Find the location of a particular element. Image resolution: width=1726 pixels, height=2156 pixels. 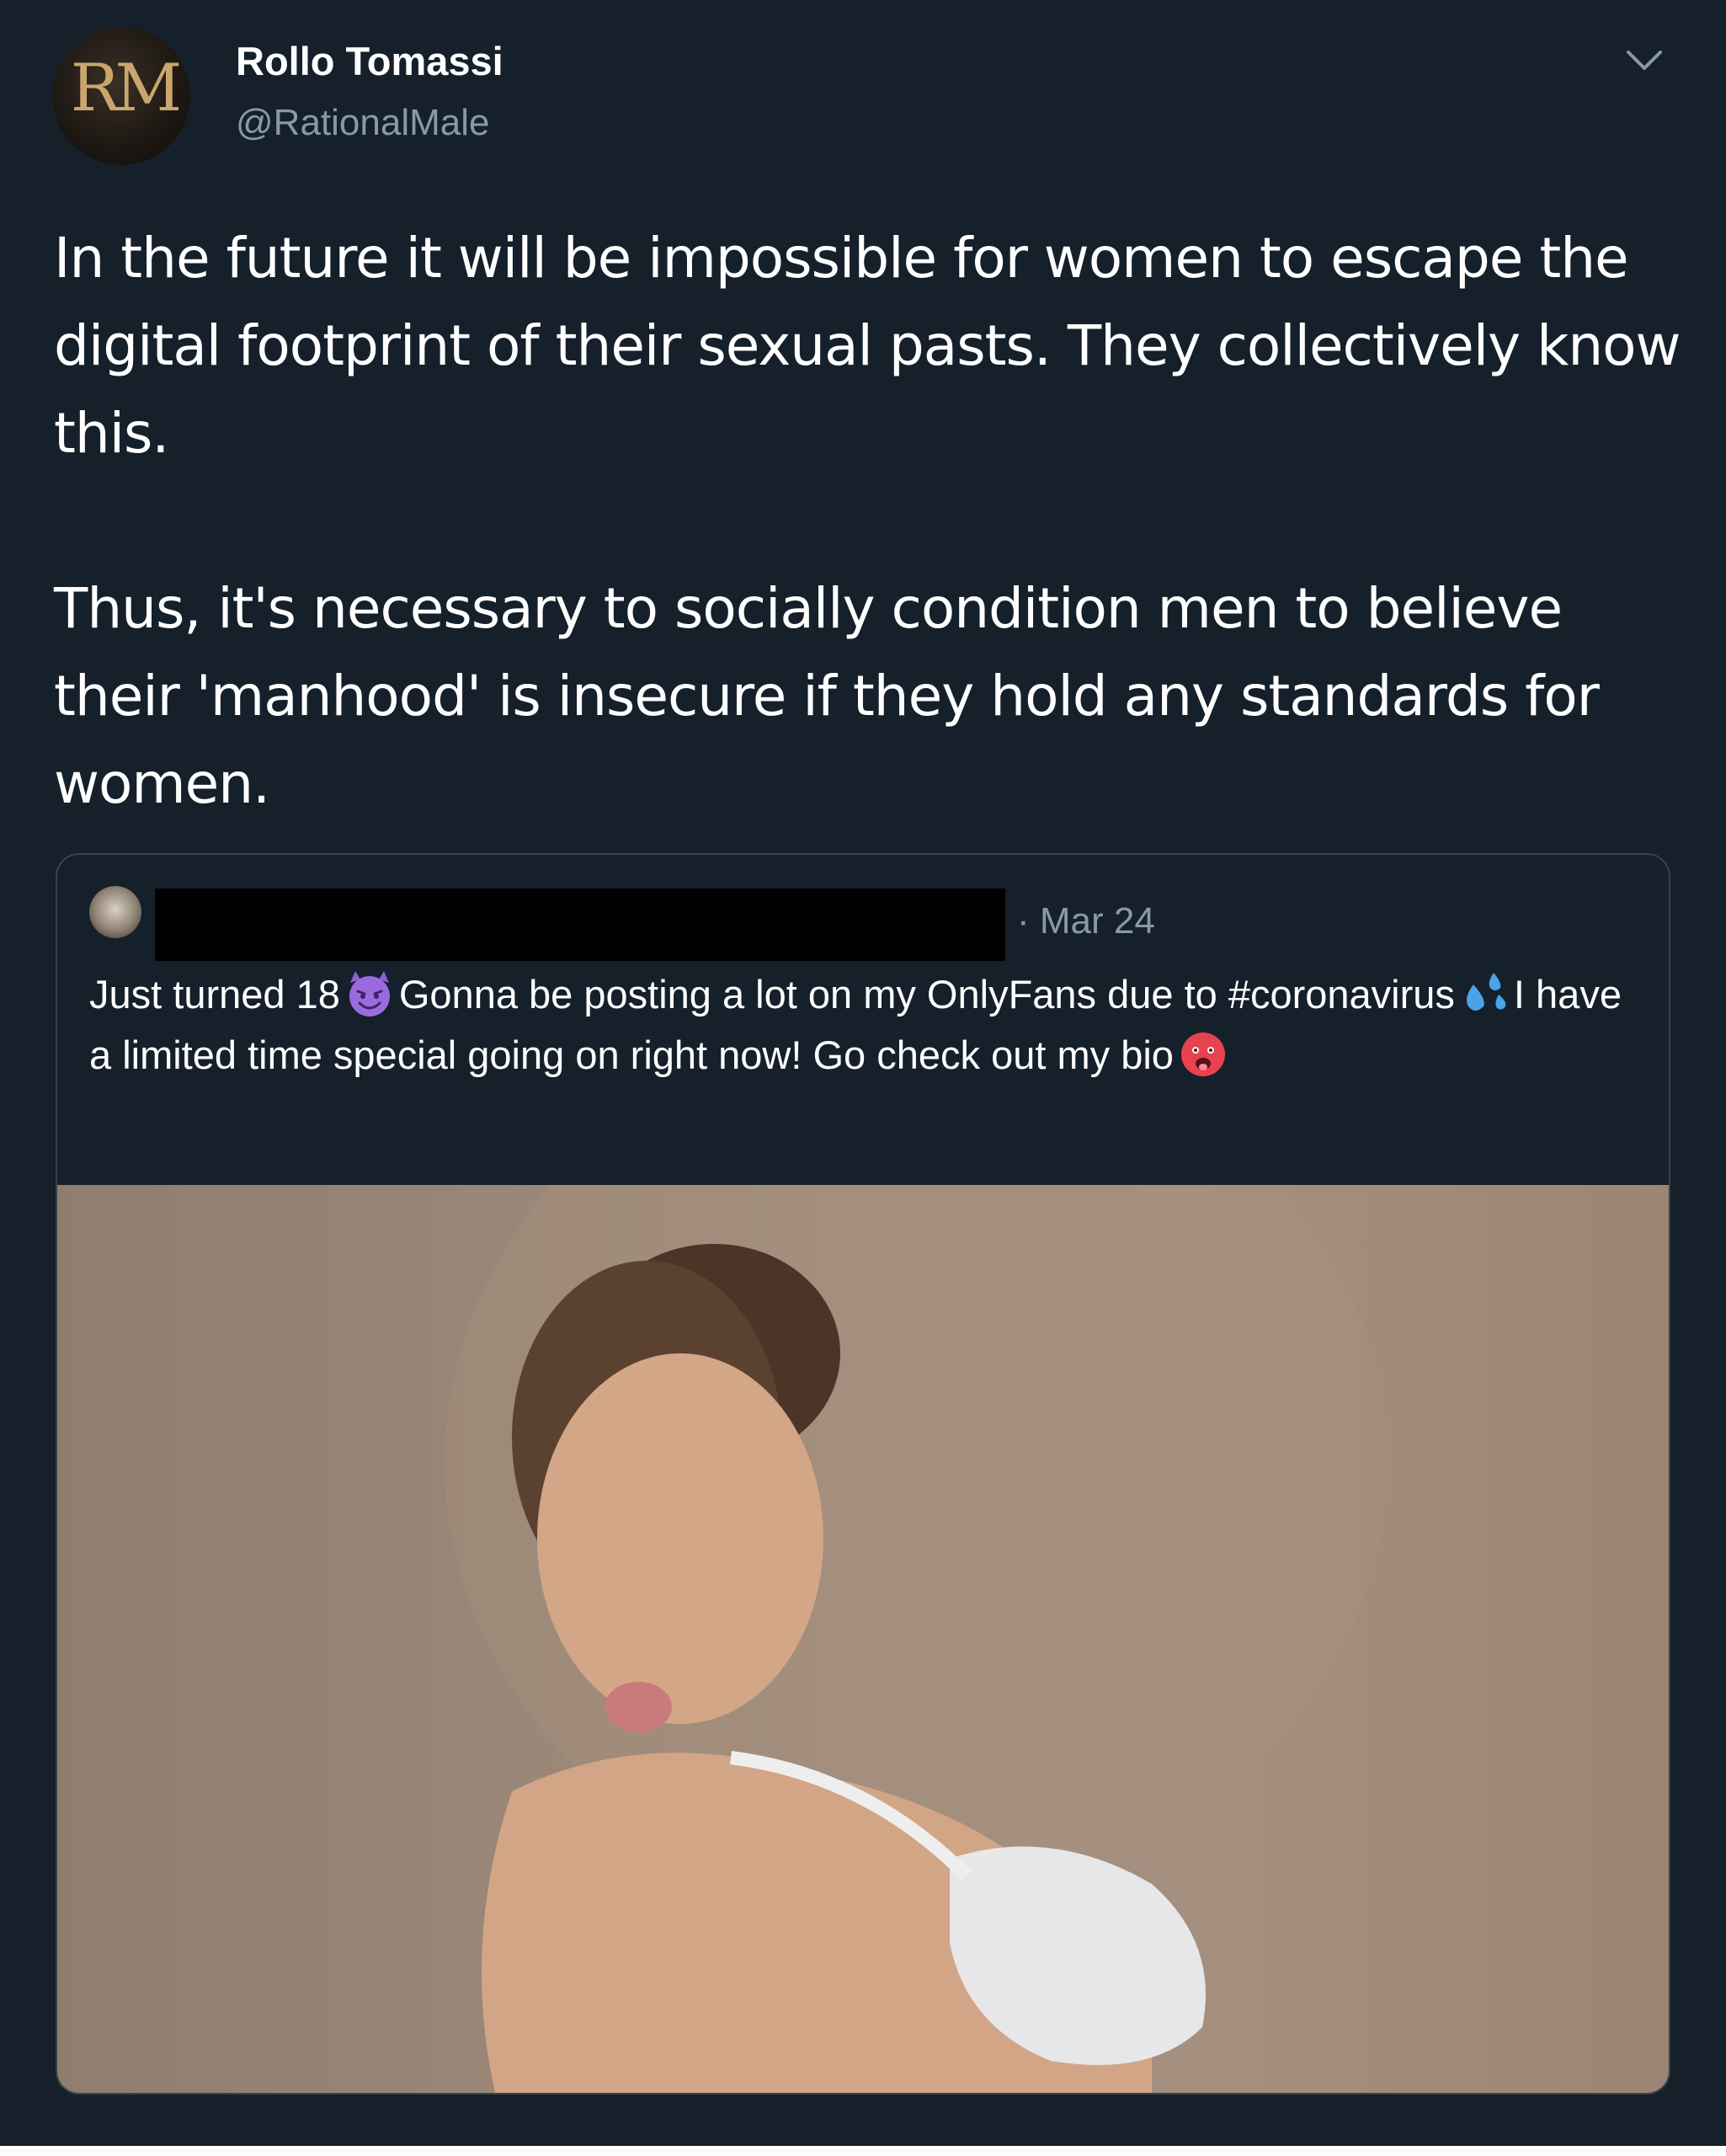

avatar-monogram: RM is located at coordinates (126, 88).